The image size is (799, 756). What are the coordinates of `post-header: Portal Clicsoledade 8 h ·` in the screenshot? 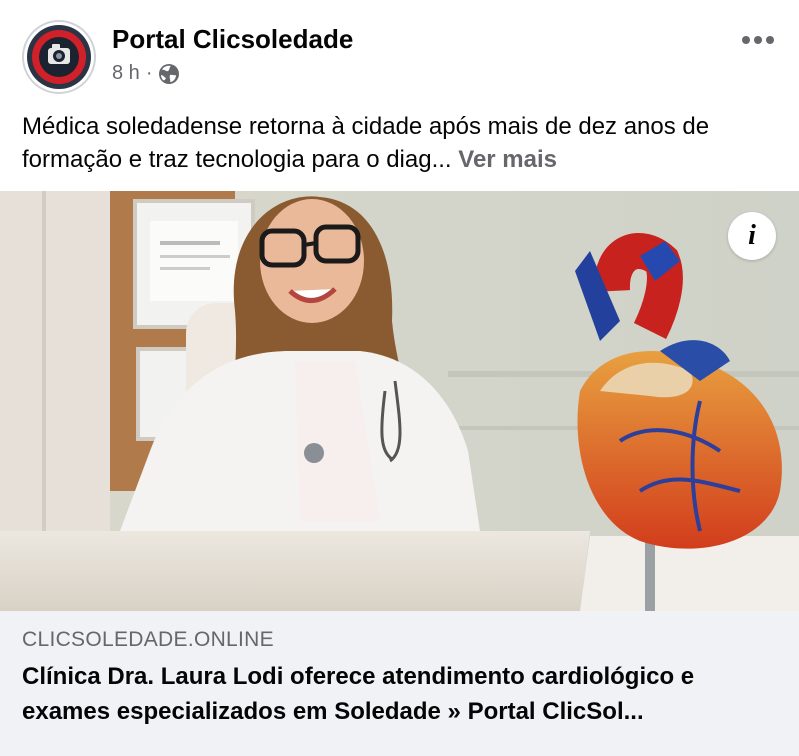 It's located at (399, 50).